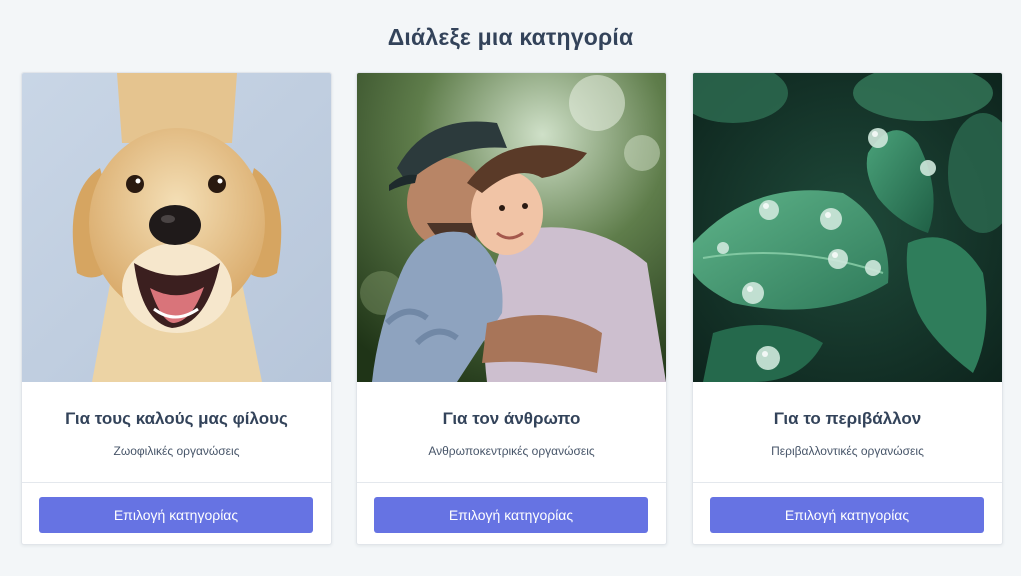 The image size is (1021, 576). I want to click on card-title: Για το περιβάλλον, so click(847, 418).